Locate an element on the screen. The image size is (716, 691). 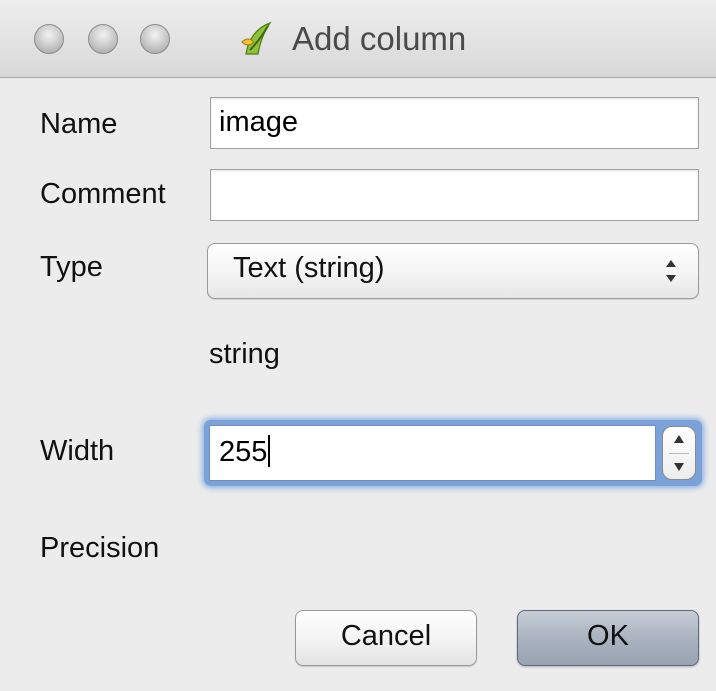
precision-label: Precision is located at coordinates (100, 548).